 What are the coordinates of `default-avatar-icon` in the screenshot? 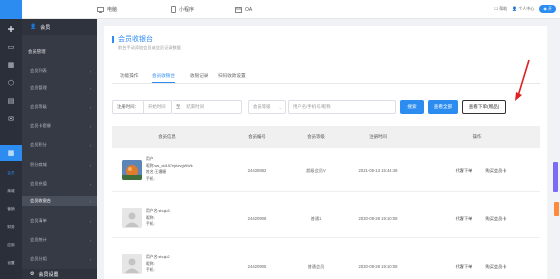 It's located at (132, 218).